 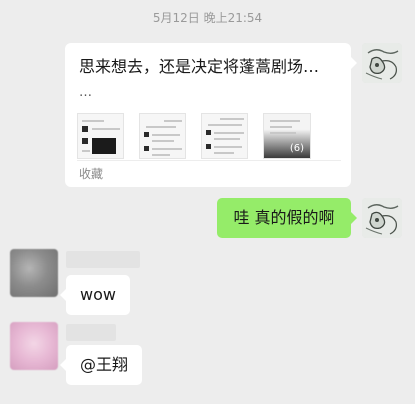 What do you see at coordinates (287, 136) in the screenshot?
I see `thumbnail-4: (6)` at bounding box center [287, 136].